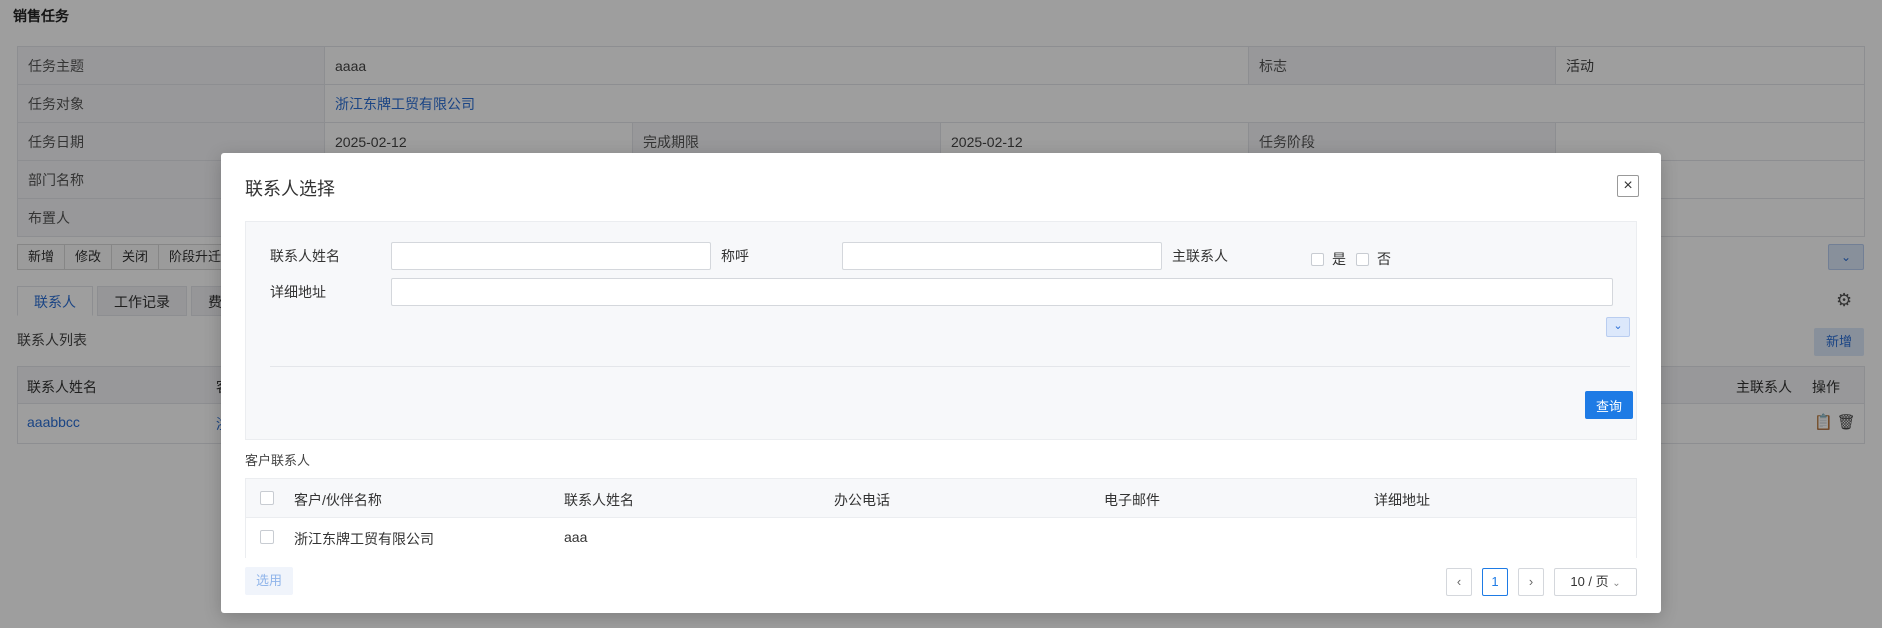 The image size is (1882, 628). What do you see at coordinates (1459, 582) in the screenshot?
I see `prev-page-button: ‹` at bounding box center [1459, 582].